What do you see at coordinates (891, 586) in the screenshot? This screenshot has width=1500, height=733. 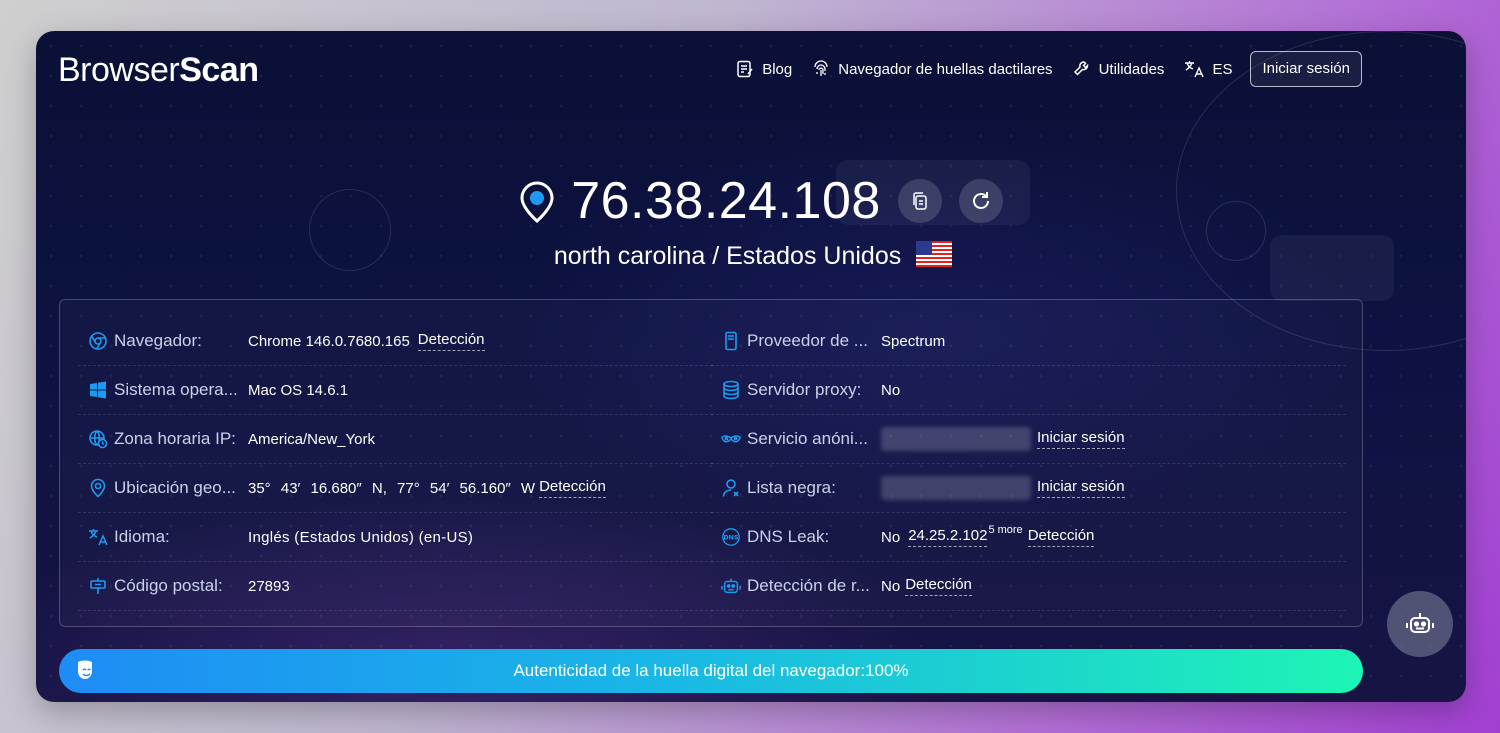 I see `robot-detection-value: No` at bounding box center [891, 586].